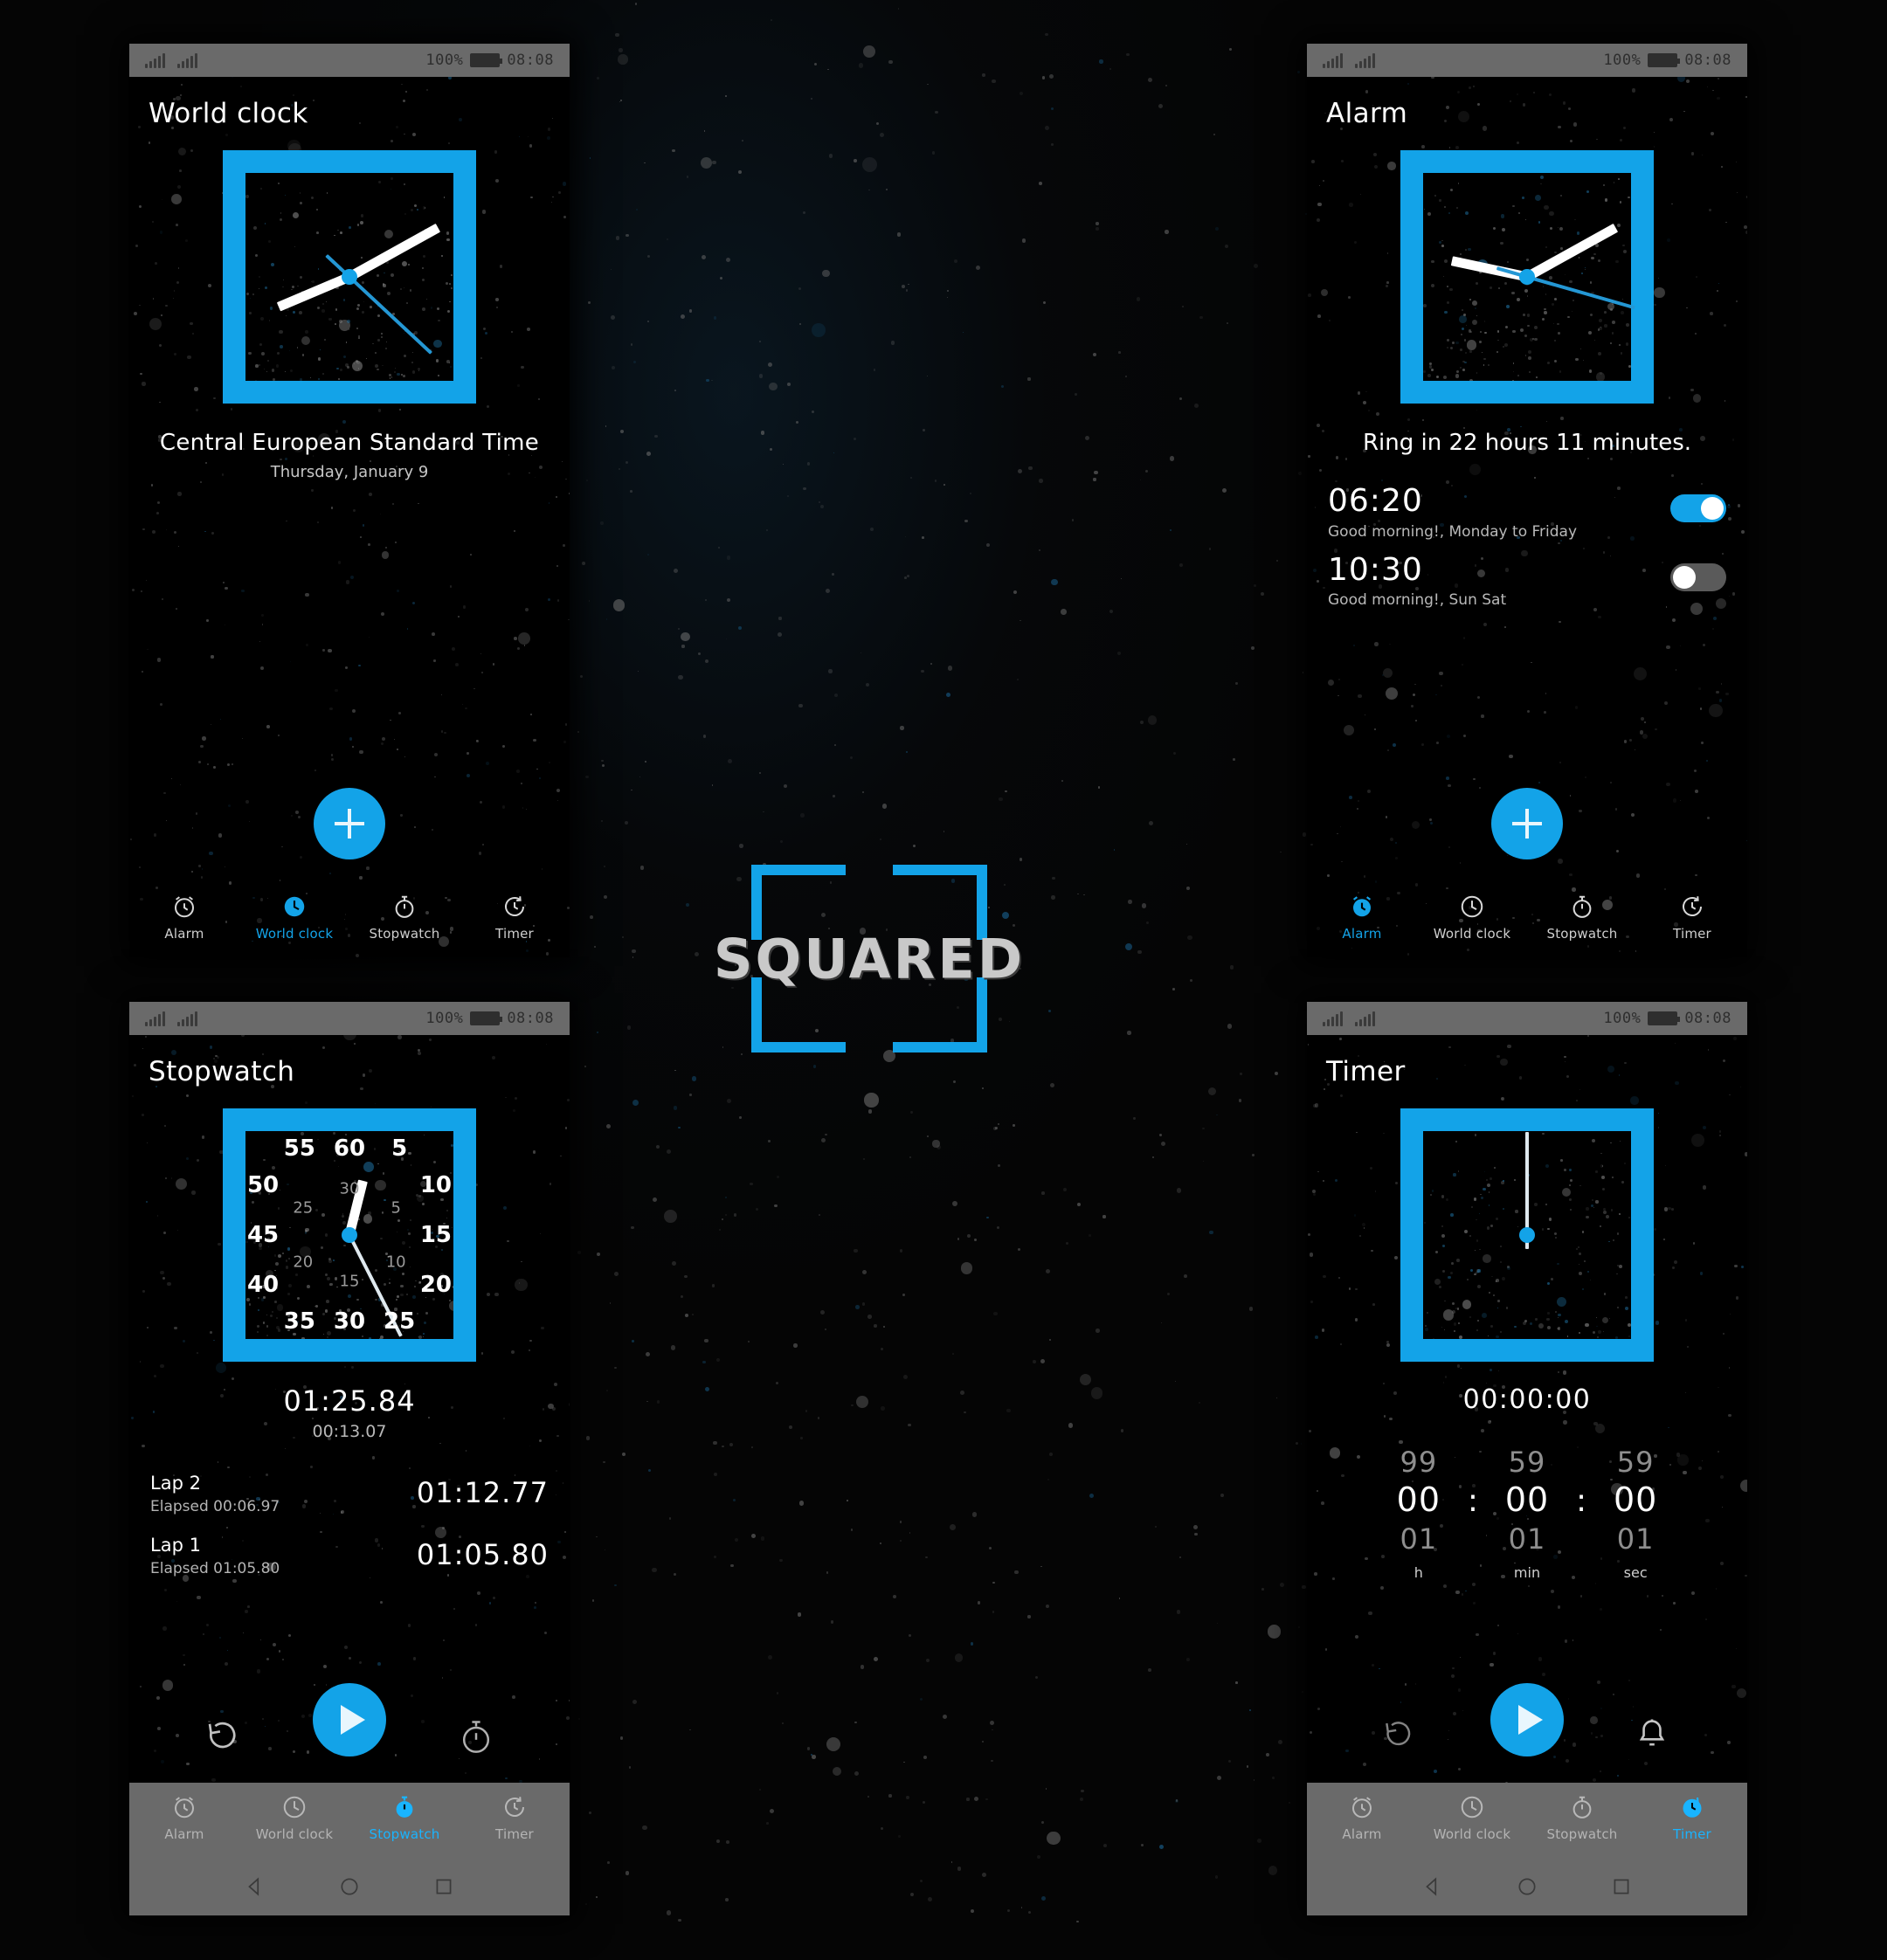 Image resolution: width=1887 pixels, height=1960 pixels. I want to click on battery-icon, so click(1664, 1018).